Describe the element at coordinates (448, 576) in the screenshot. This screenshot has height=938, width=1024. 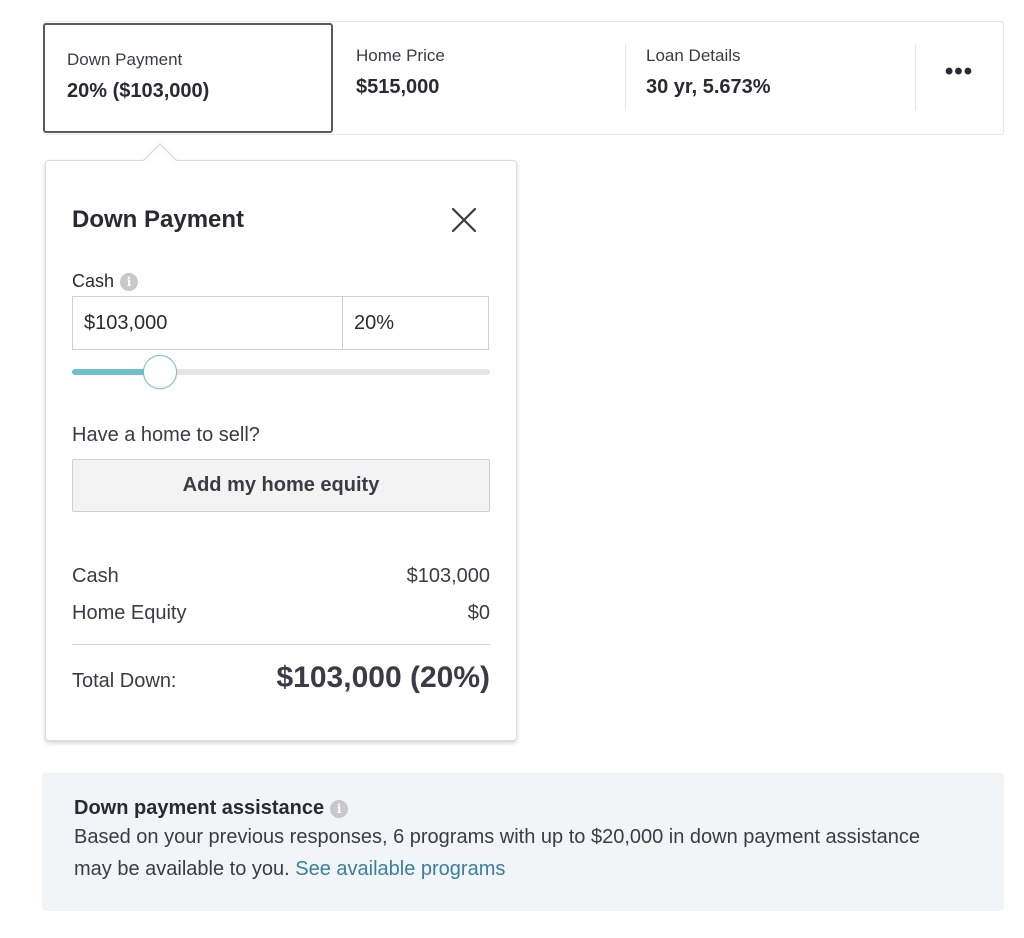
I see `cash-summary-value: $103,000` at that location.